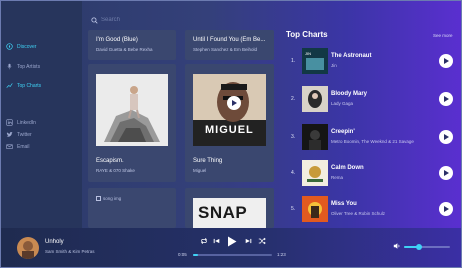 The height and width of the screenshot is (268, 462). Describe the element at coordinates (9, 66) in the screenshot. I see `mic-icon` at that location.